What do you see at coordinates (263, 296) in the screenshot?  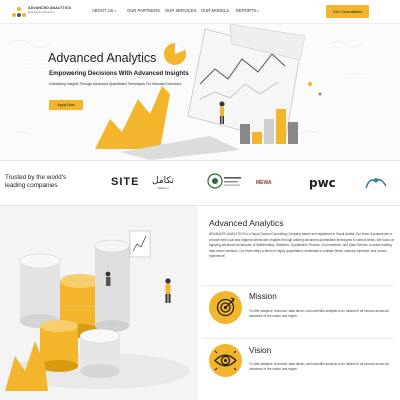 I see `mission-title: Mission` at bounding box center [263, 296].